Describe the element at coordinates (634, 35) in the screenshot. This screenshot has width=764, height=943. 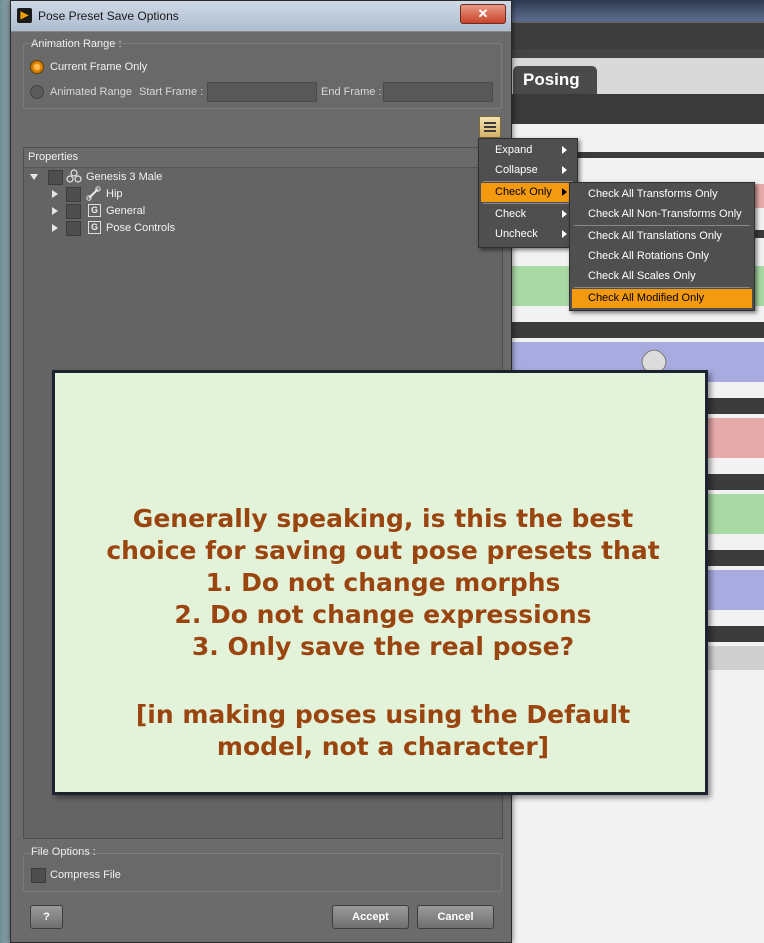
I see `background-toolbar` at that location.